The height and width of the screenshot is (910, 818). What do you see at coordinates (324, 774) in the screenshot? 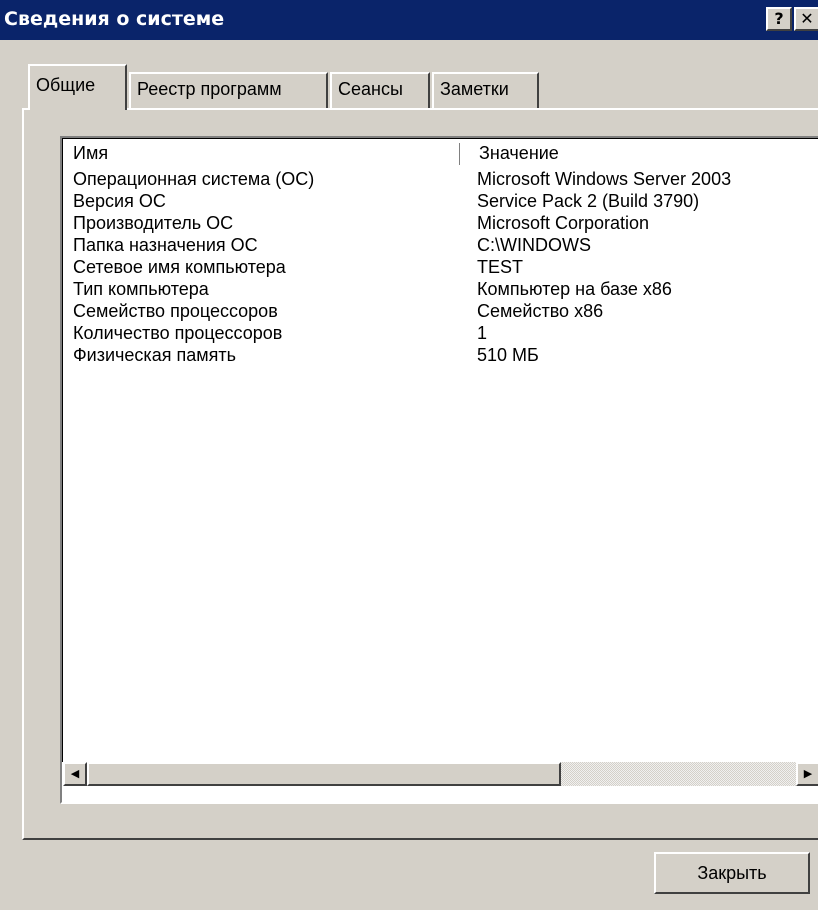
I see `scrollbar-thumb` at bounding box center [324, 774].